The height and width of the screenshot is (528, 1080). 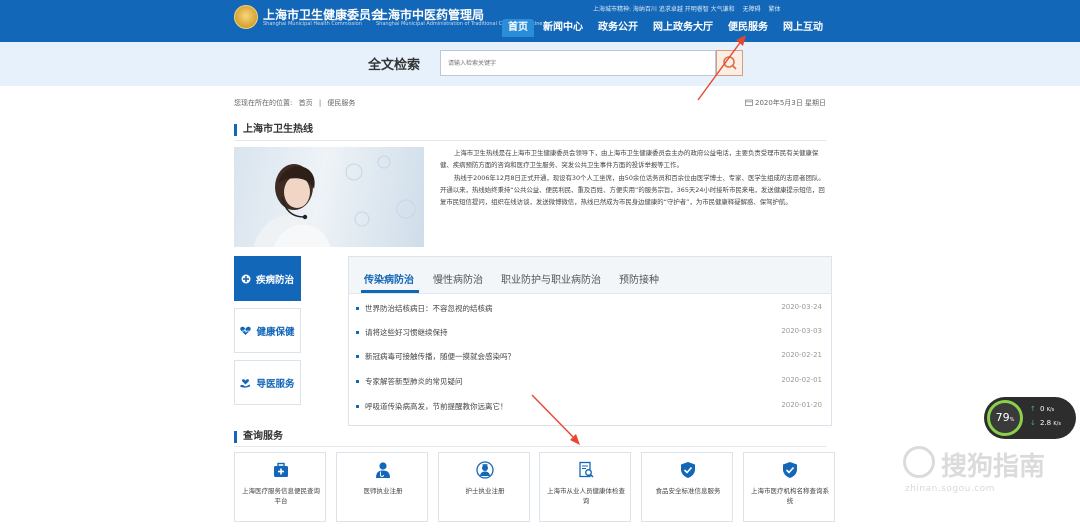 I want to click on news-date: 2020-02-21, so click(x=801, y=355).